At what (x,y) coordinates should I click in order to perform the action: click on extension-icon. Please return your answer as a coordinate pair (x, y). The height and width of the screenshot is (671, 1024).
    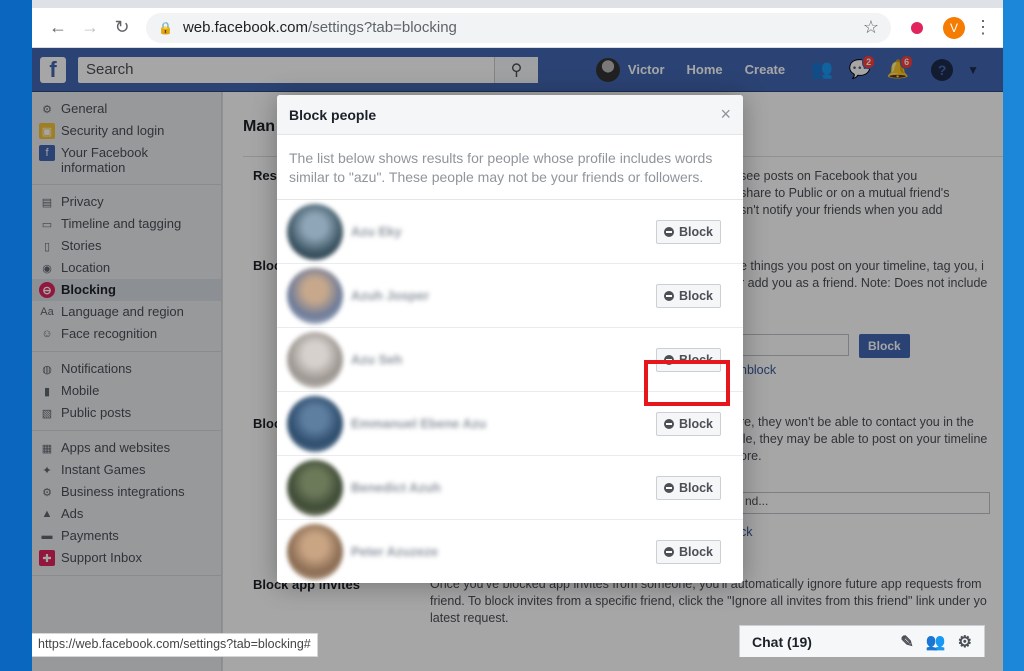
    Looking at the image, I should click on (917, 28).